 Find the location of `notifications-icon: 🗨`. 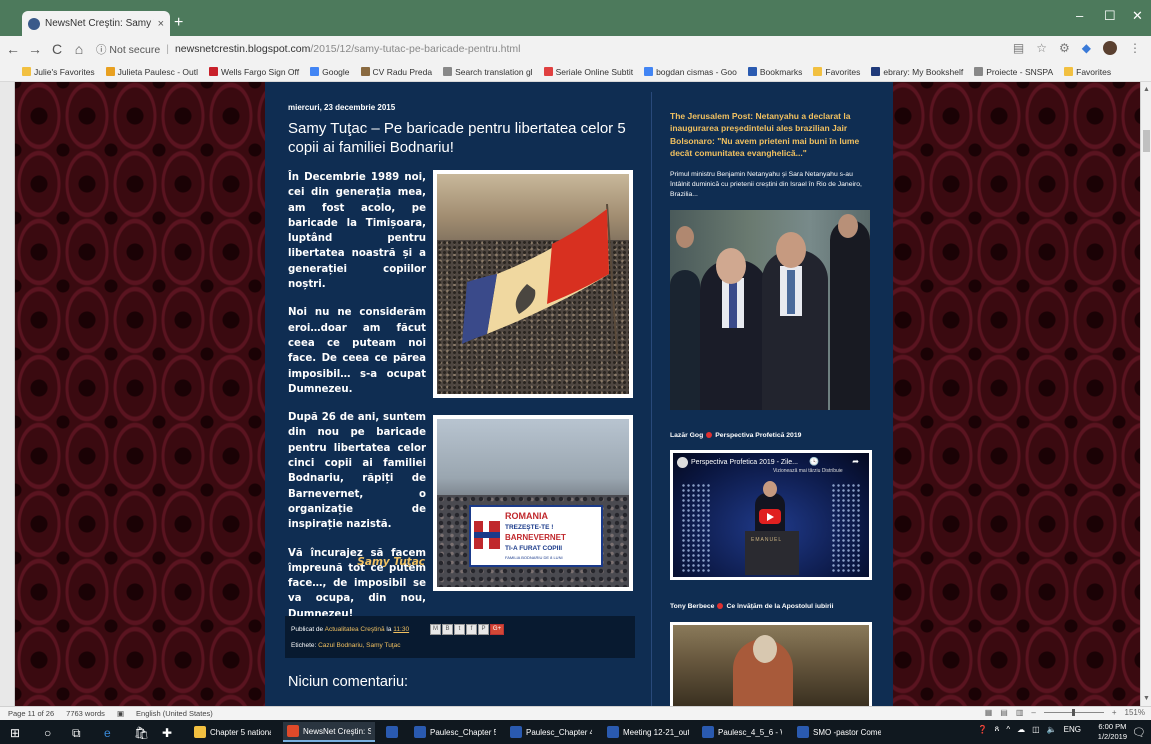

notifications-icon: 🗨 is located at coordinates (1139, 732).